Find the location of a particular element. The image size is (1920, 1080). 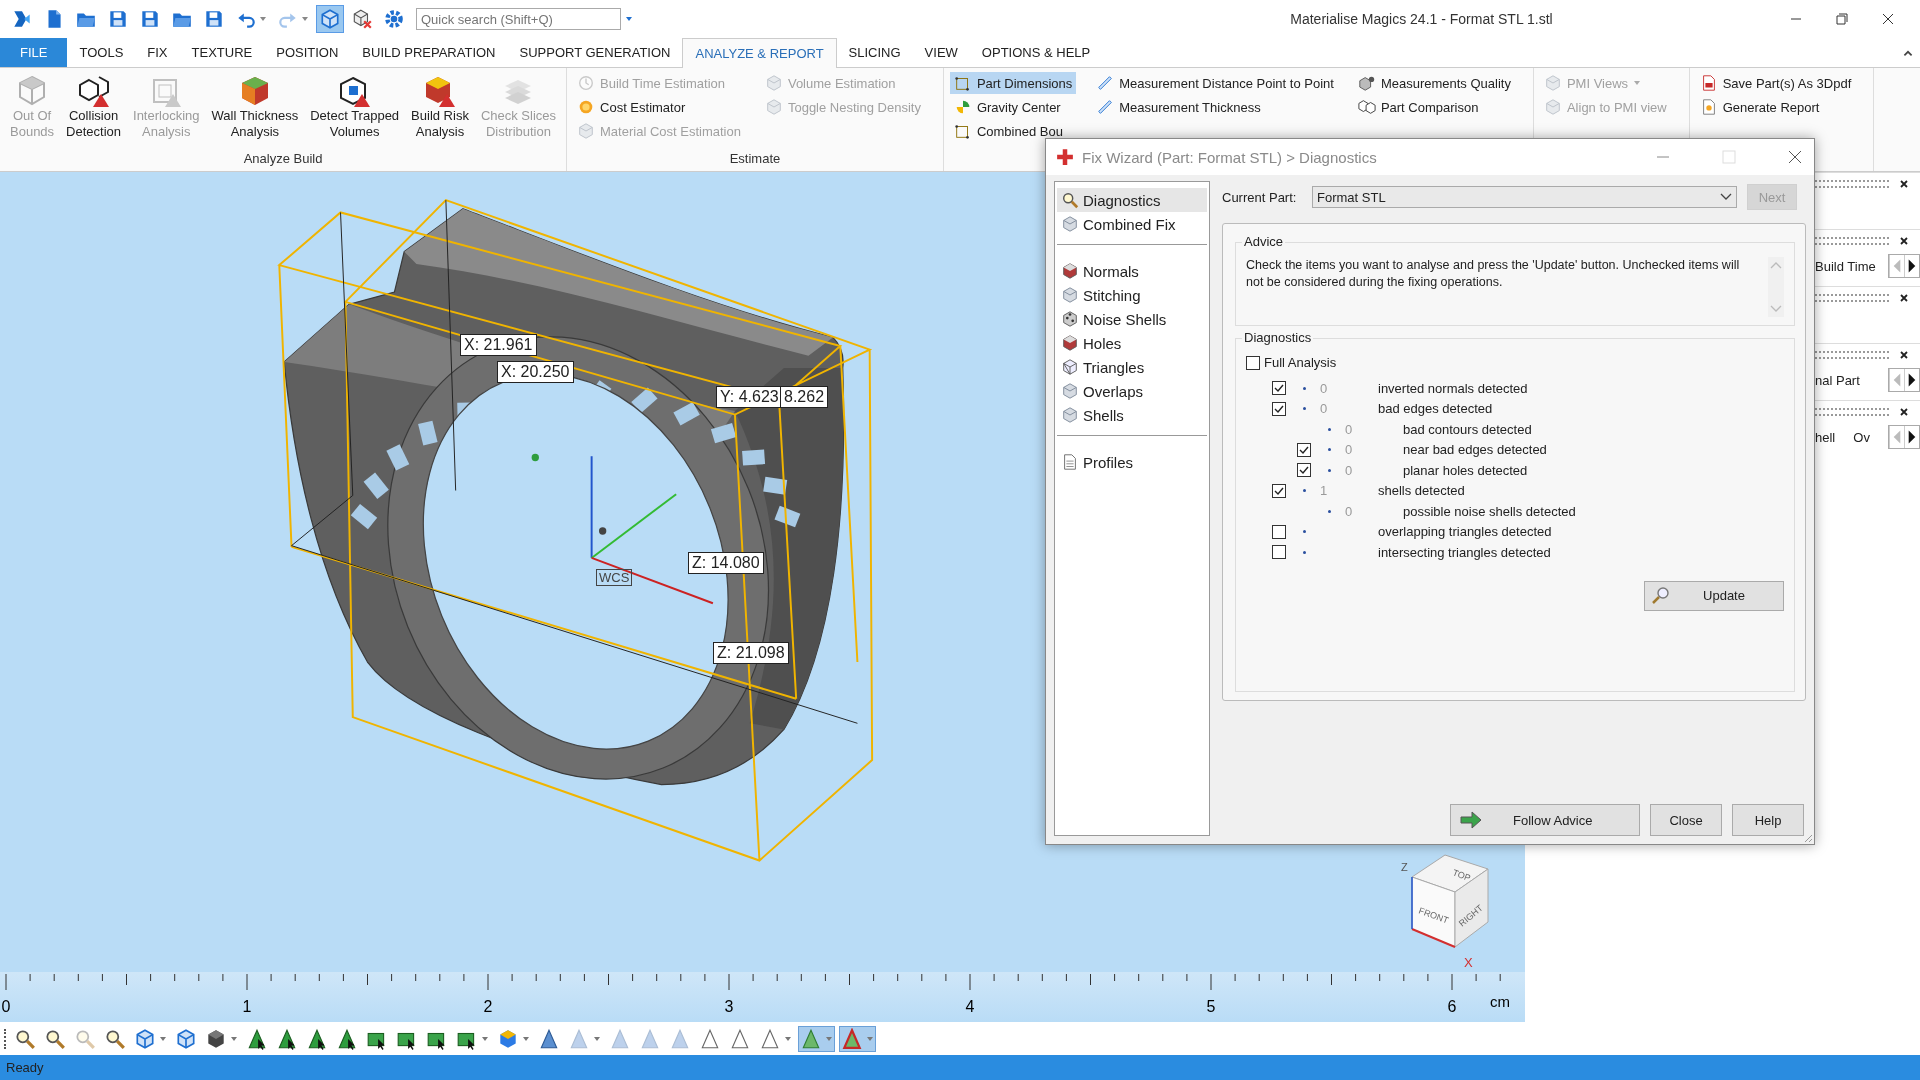

ribbon-tab: SLICING is located at coordinates (874, 52).